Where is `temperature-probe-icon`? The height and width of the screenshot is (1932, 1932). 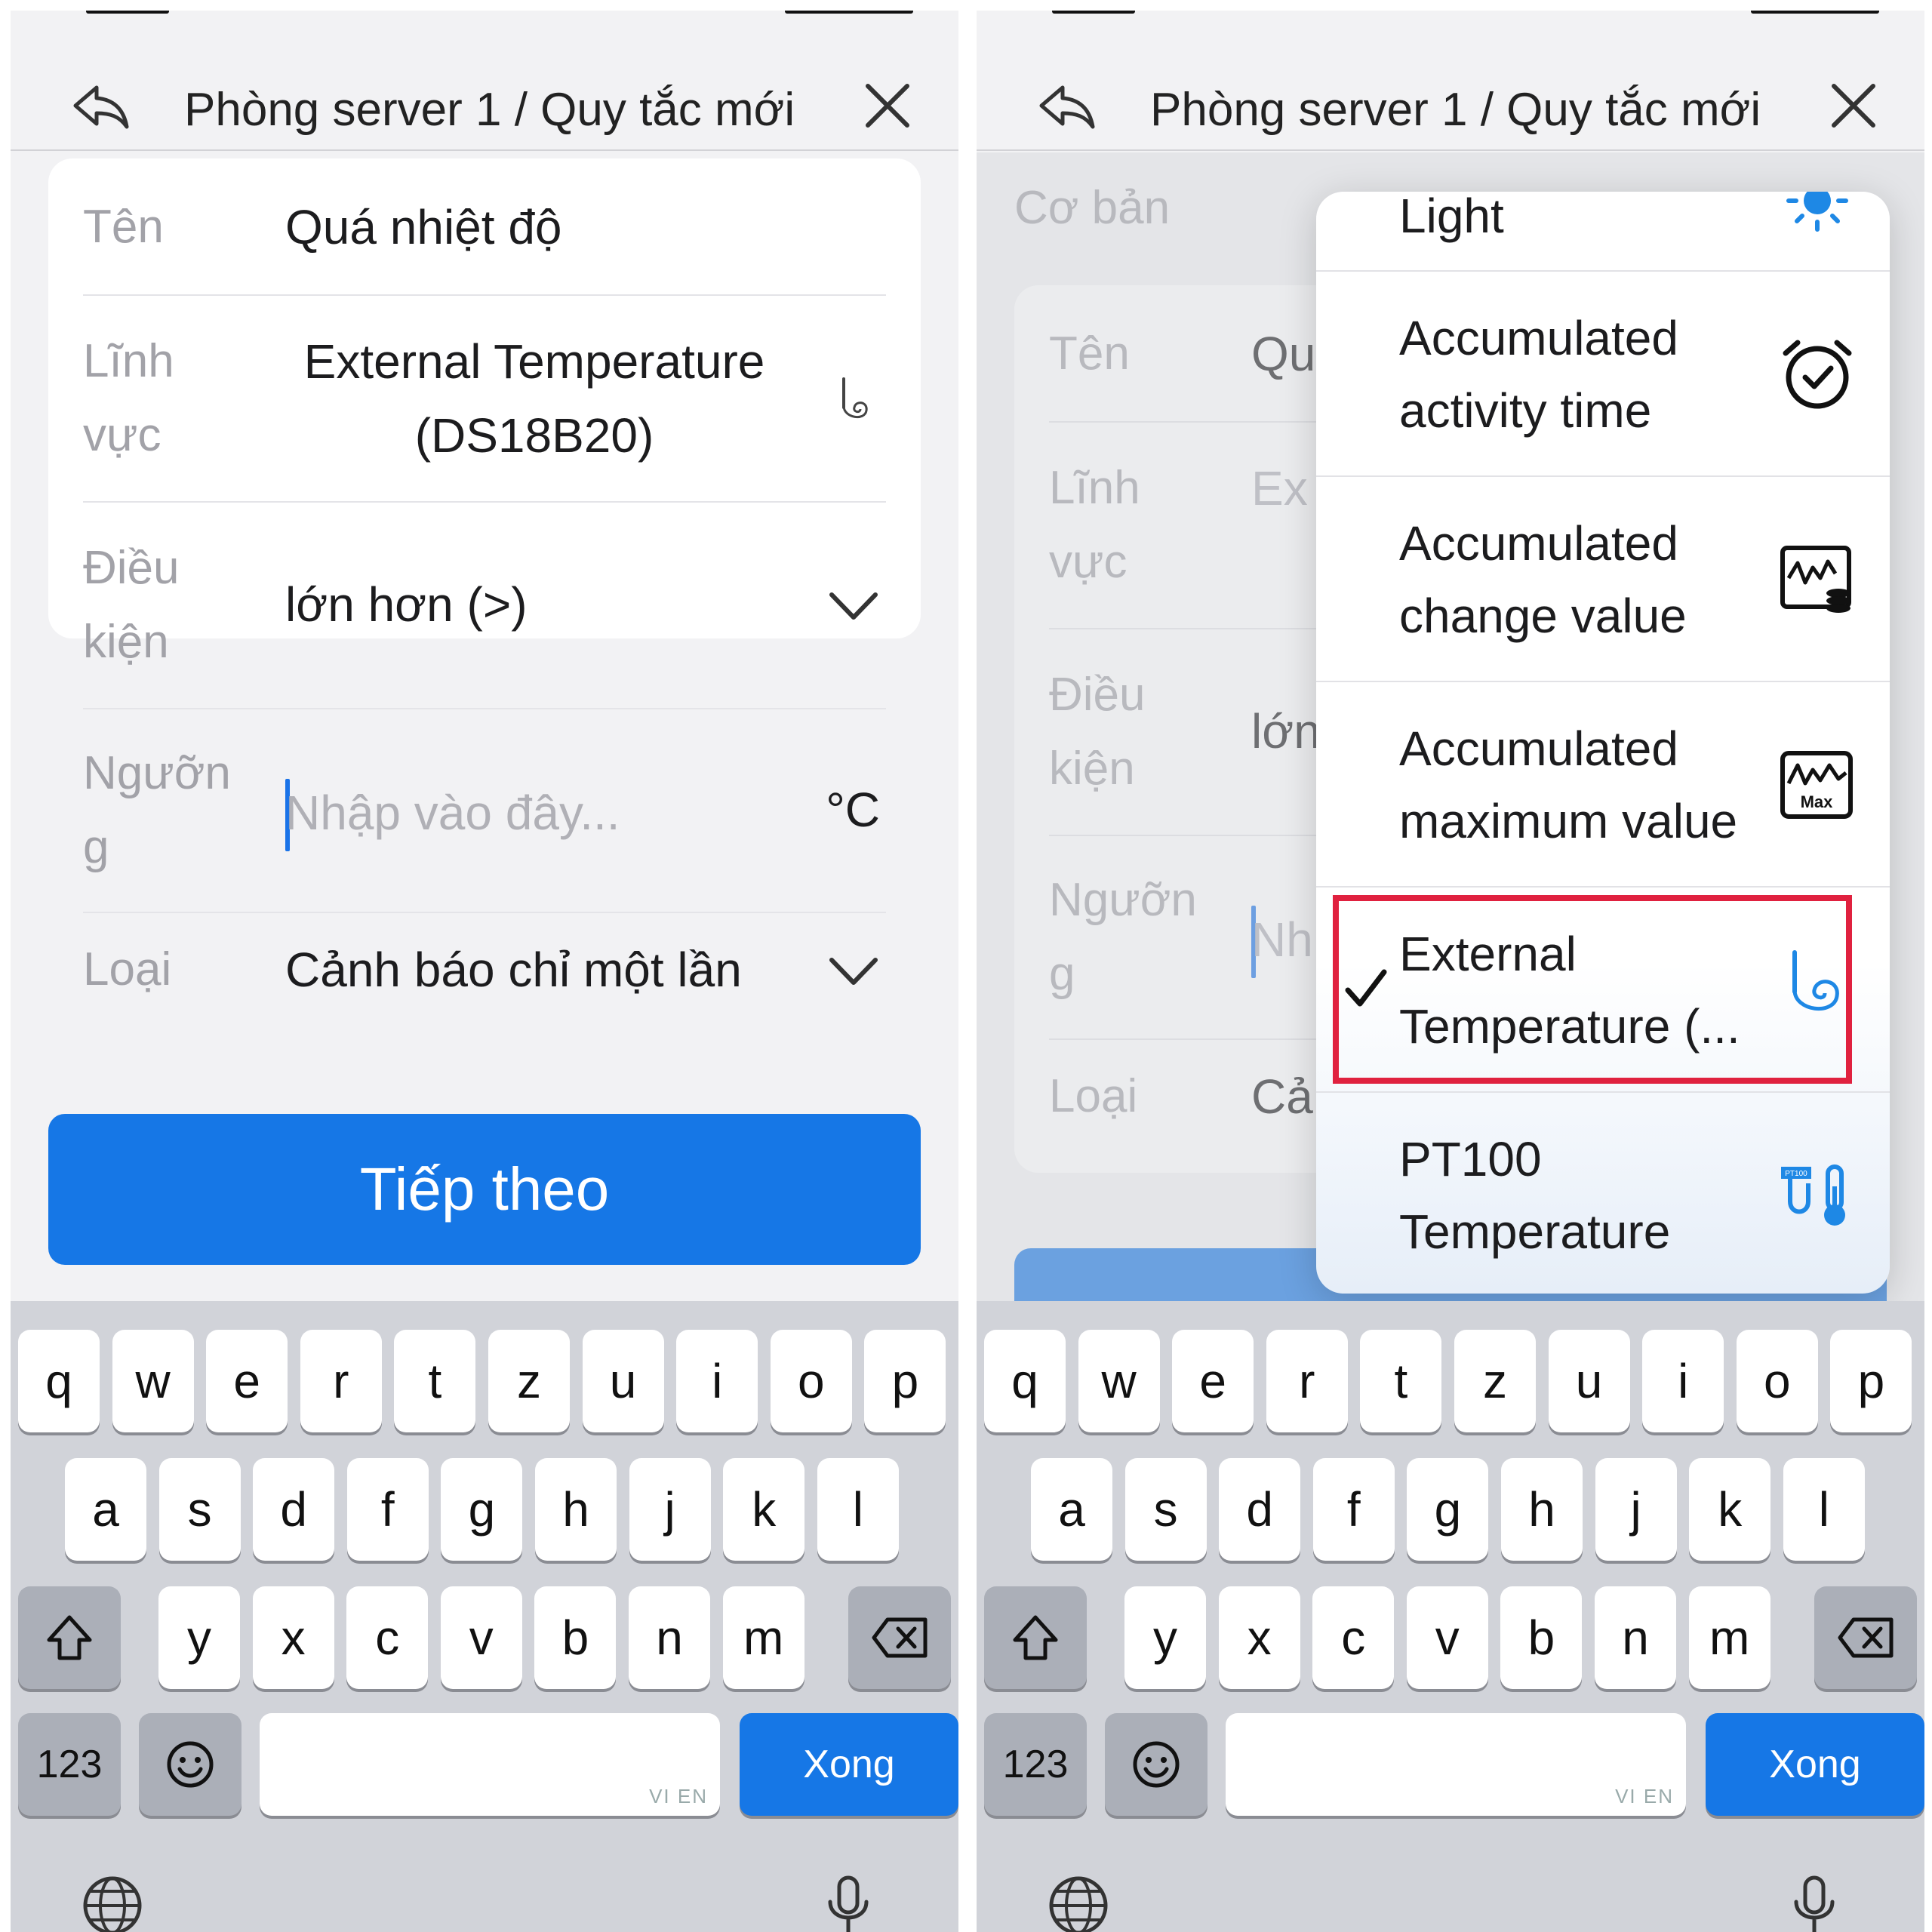
temperature-probe-icon is located at coordinates (855, 401).